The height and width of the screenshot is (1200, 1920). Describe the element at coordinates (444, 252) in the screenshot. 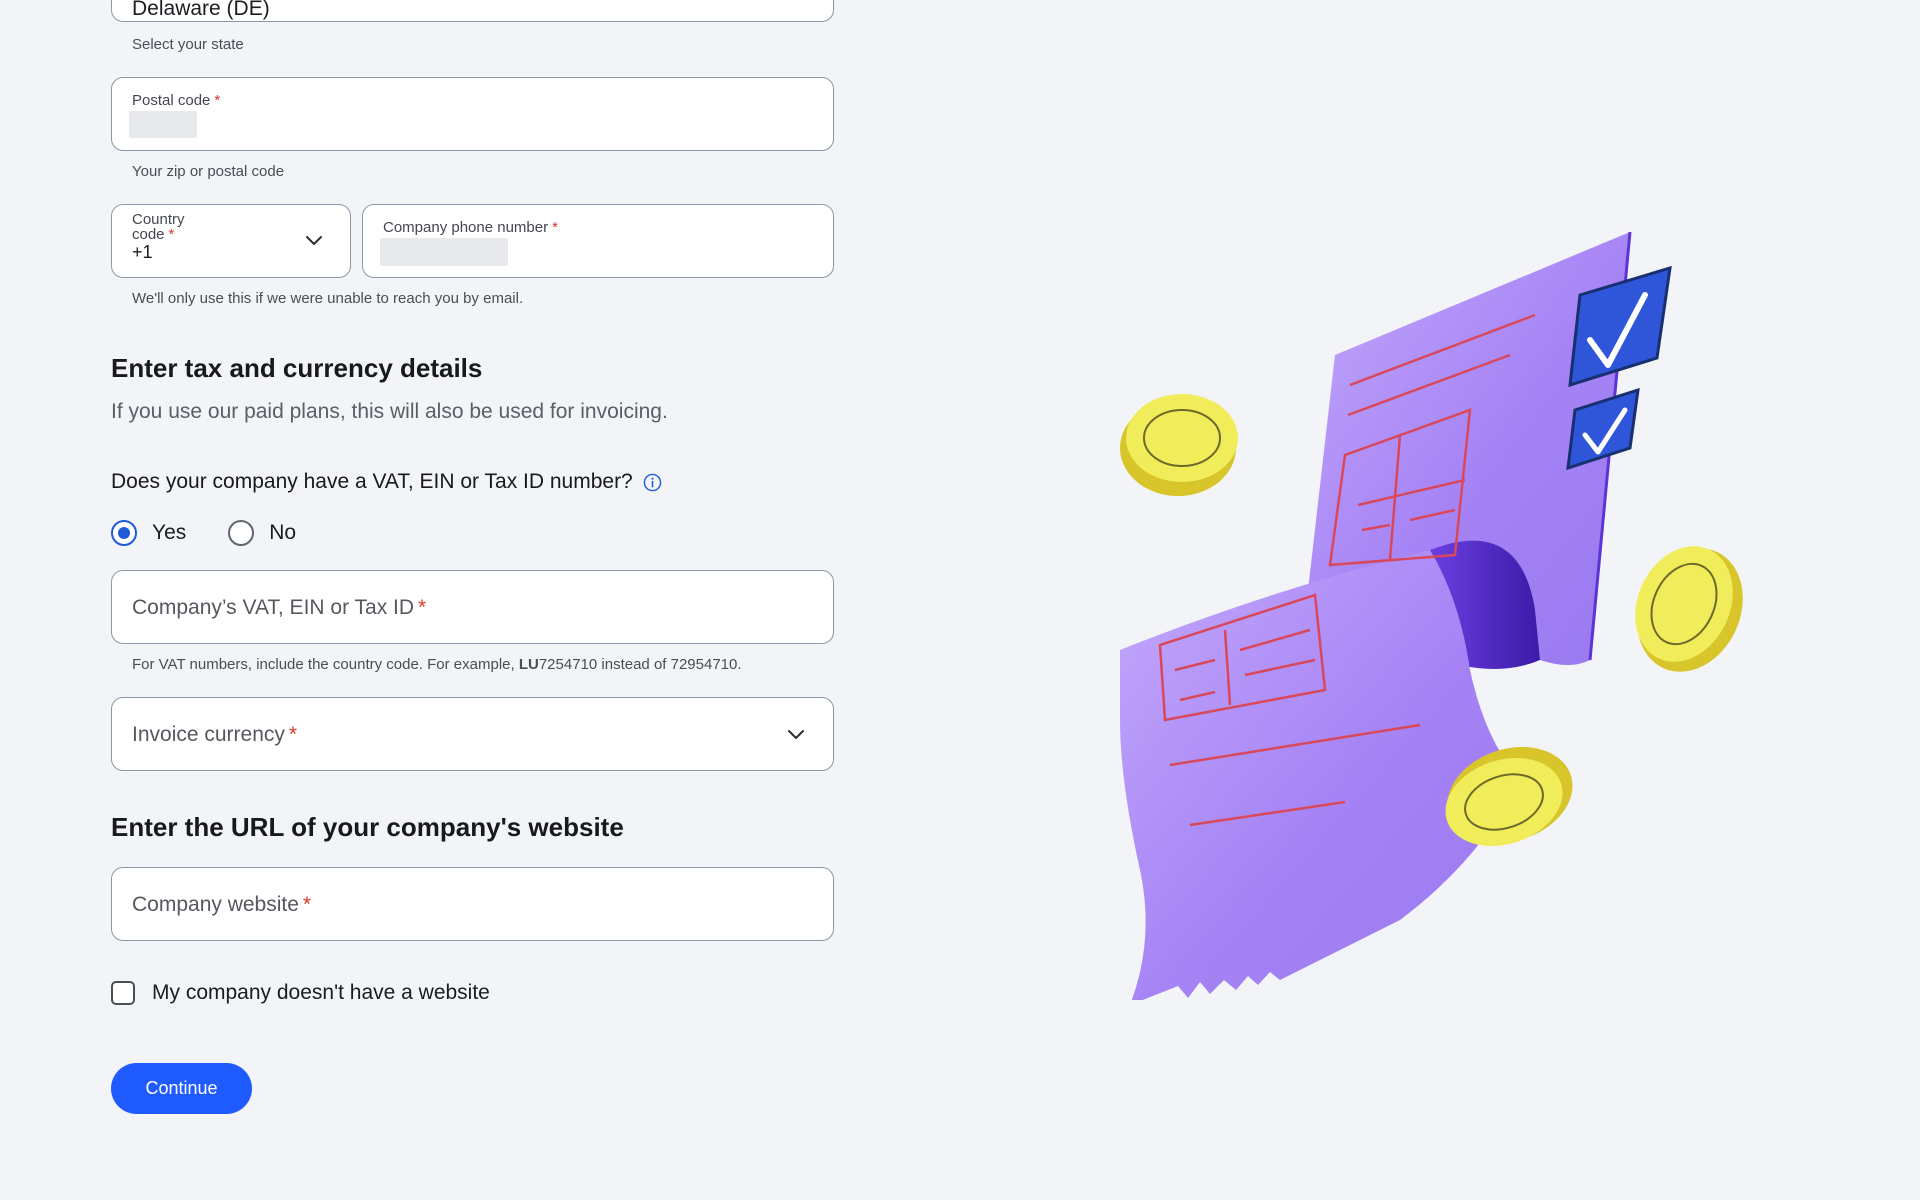

I see `company-phone-redacted-value` at that location.